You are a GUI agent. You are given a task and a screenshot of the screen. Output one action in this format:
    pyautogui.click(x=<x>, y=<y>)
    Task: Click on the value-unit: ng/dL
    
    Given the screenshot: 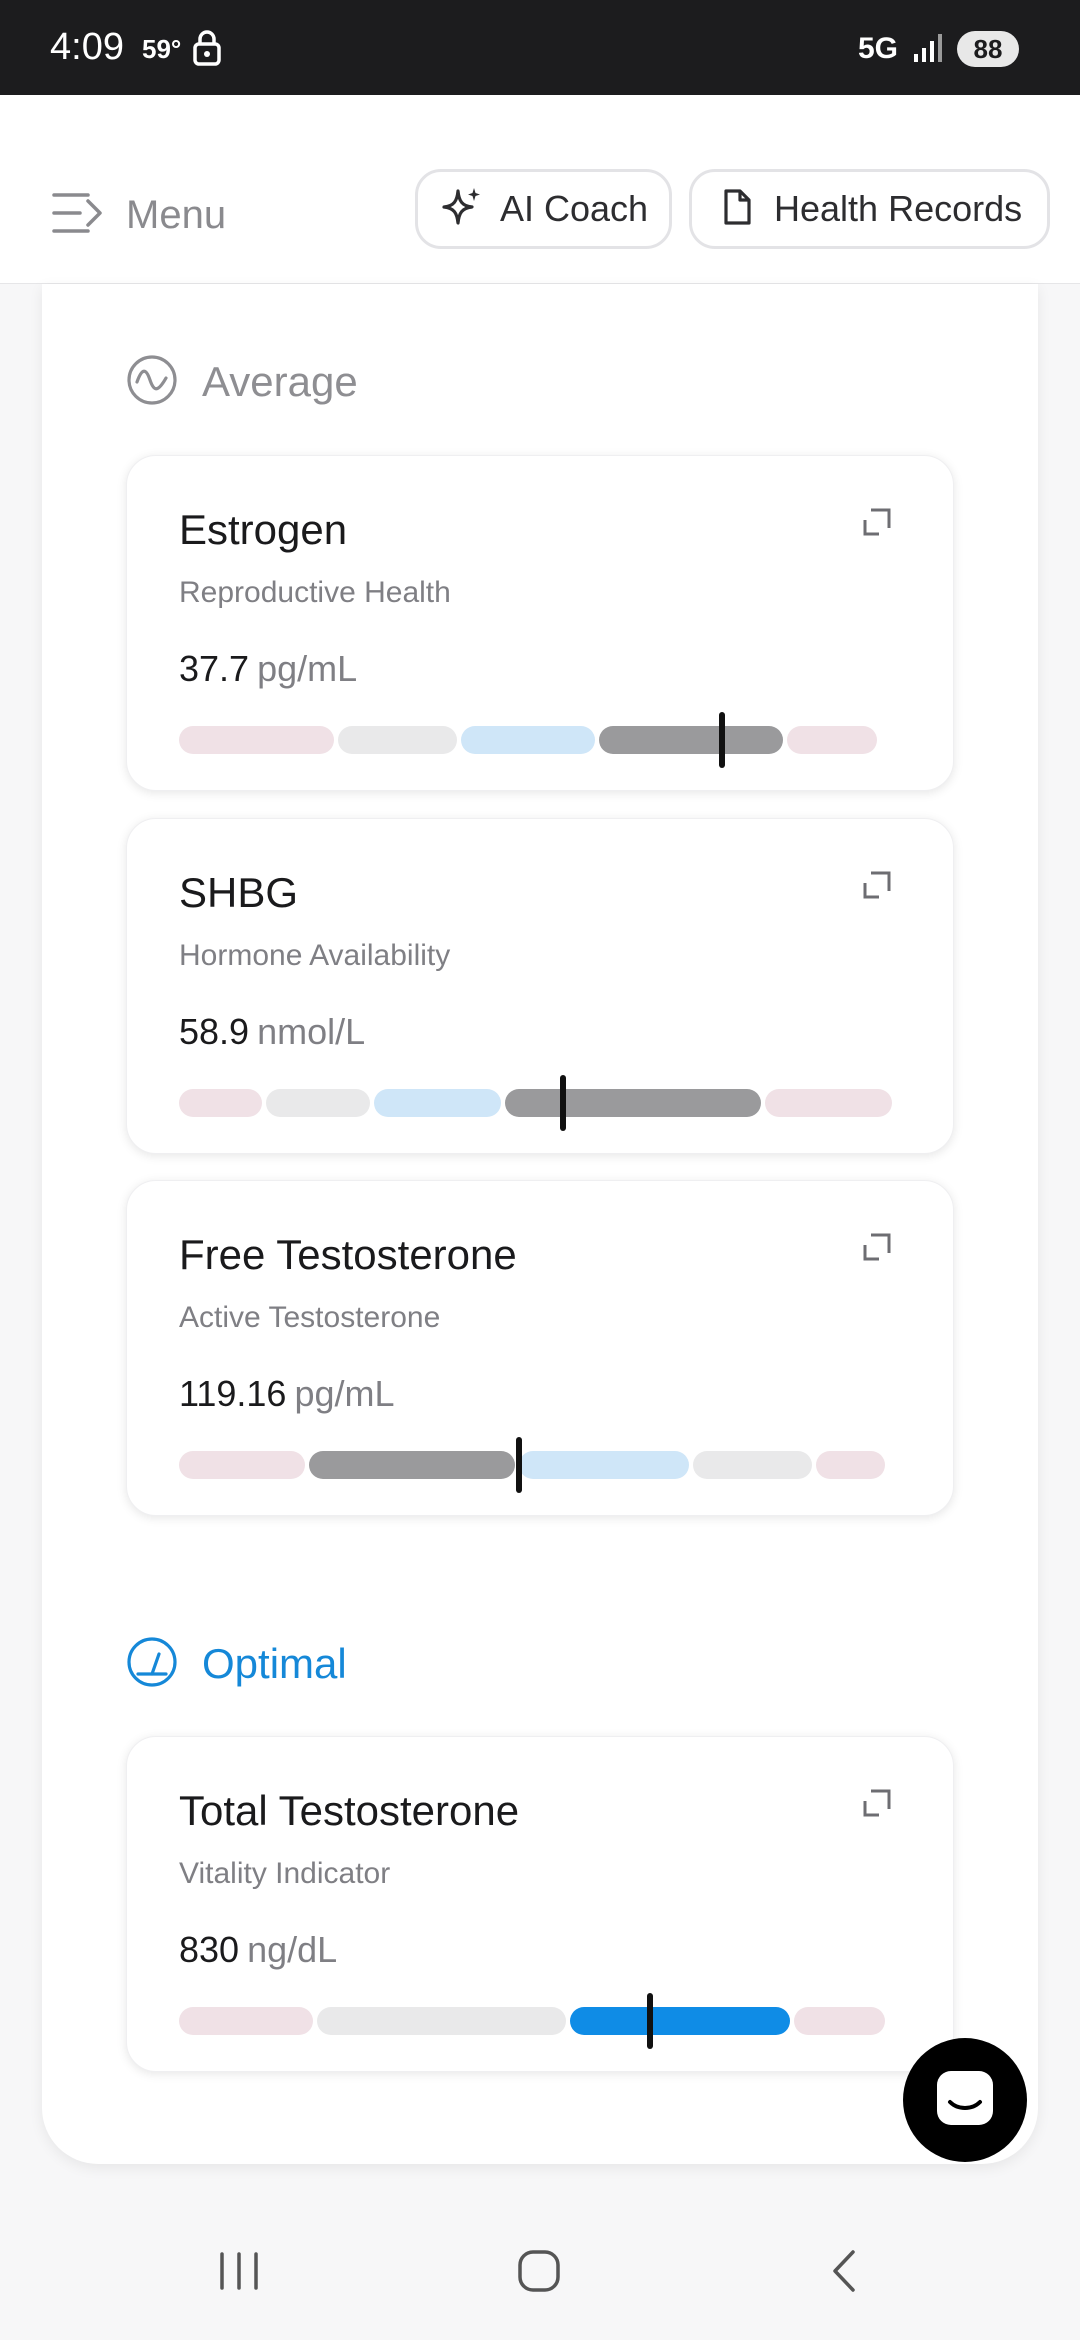 What is the action you would take?
    pyautogui.click(x=292, y=1949)
    